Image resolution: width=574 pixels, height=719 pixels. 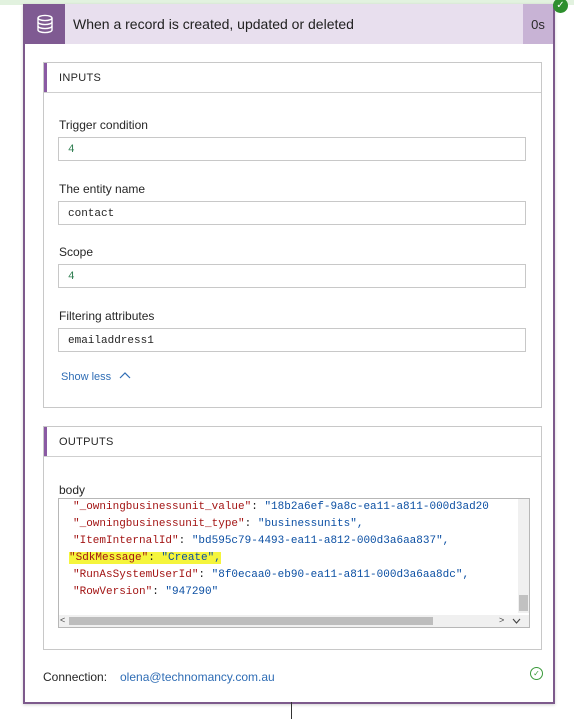 I want to click on entity-name-label: The entity name, so click(x=102, y=189).